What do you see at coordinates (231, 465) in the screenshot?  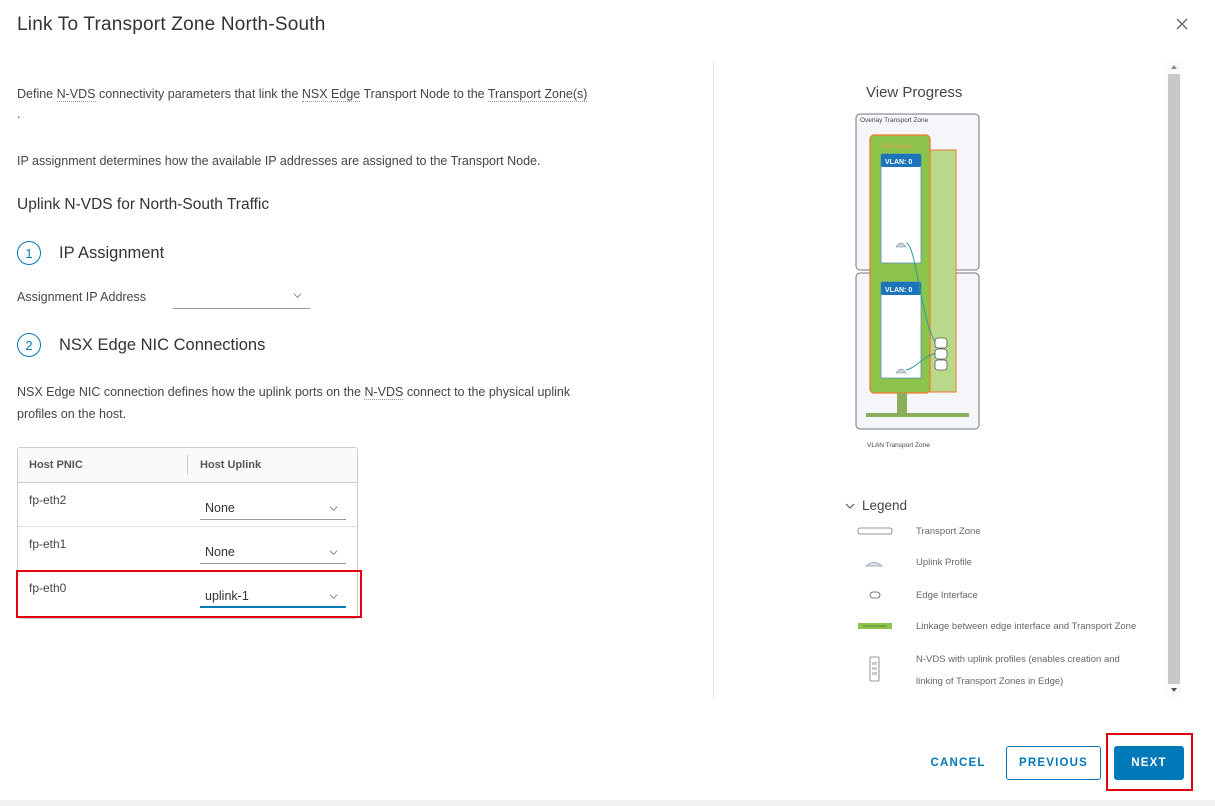 I see `column-header-host-uplink: Host Uplink` at bounding box center [231, 465].